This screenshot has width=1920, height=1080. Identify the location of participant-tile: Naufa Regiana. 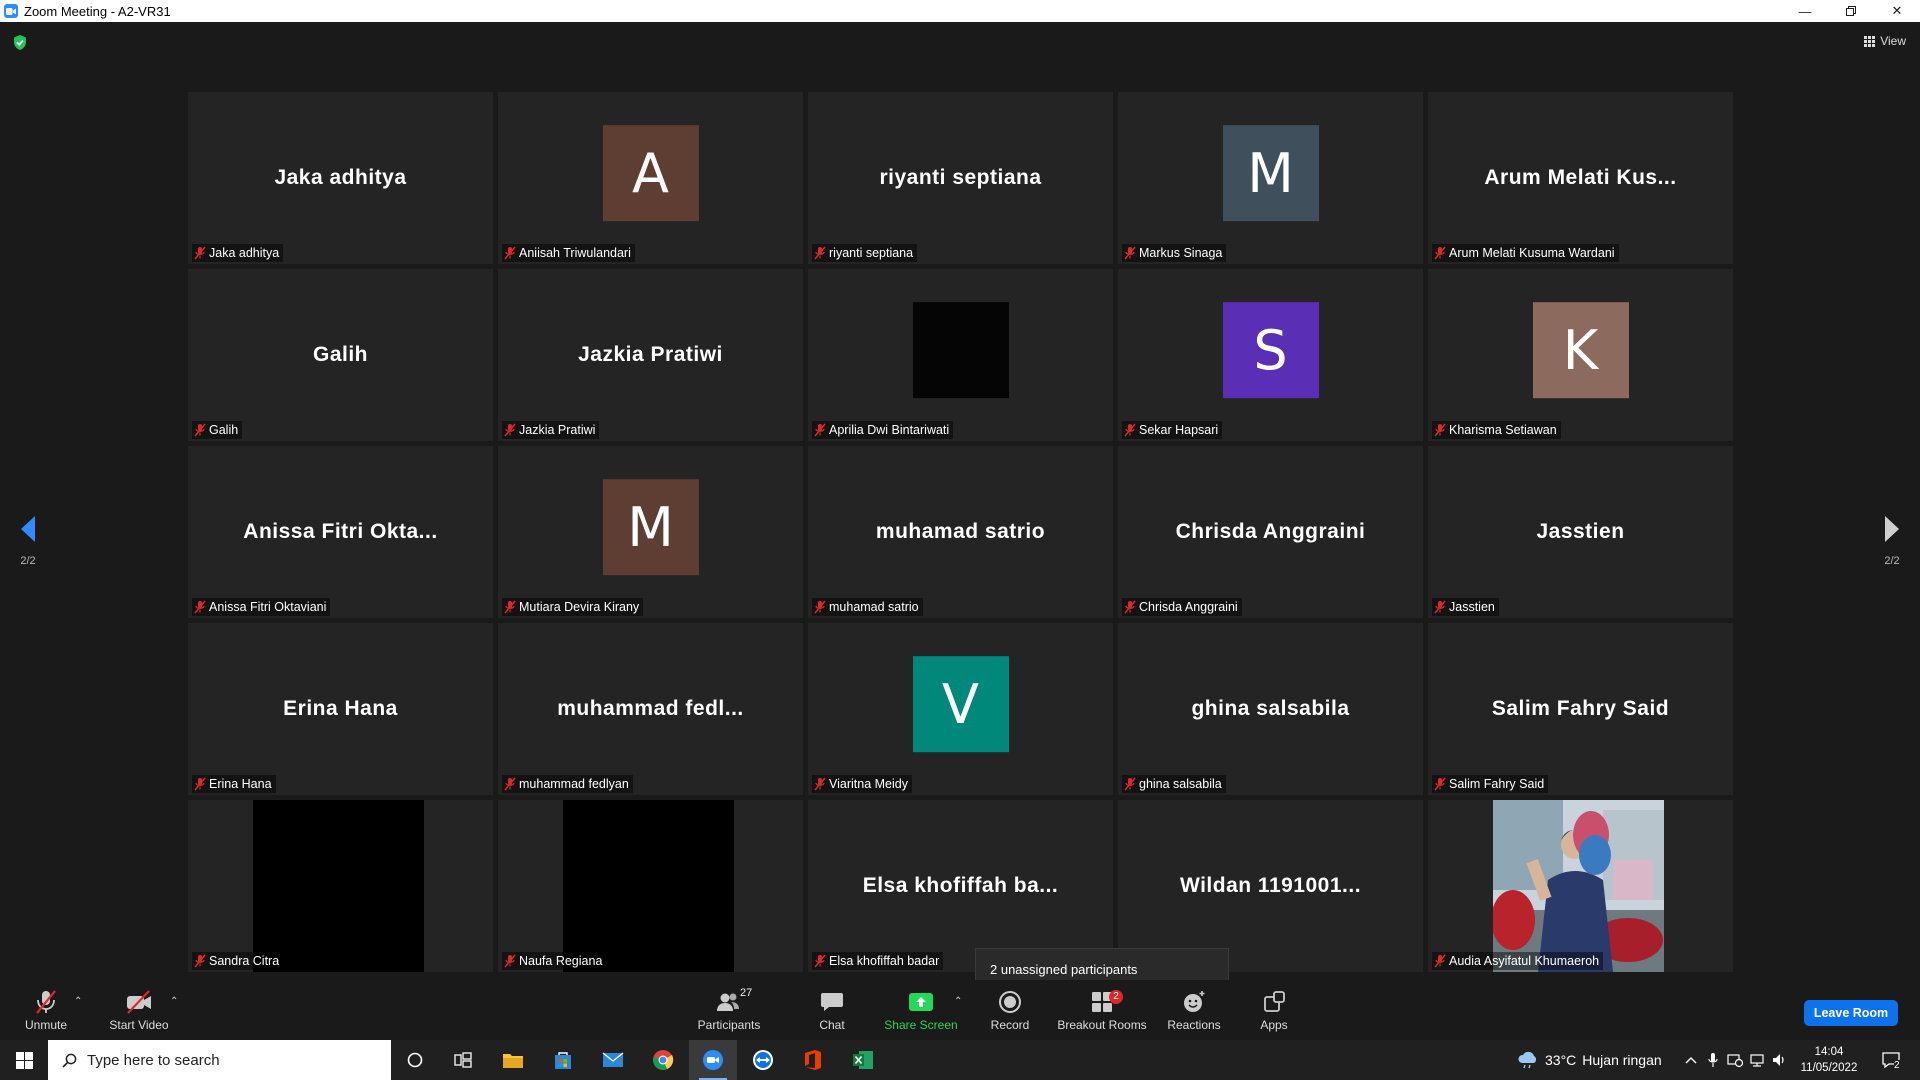
(650, 886).